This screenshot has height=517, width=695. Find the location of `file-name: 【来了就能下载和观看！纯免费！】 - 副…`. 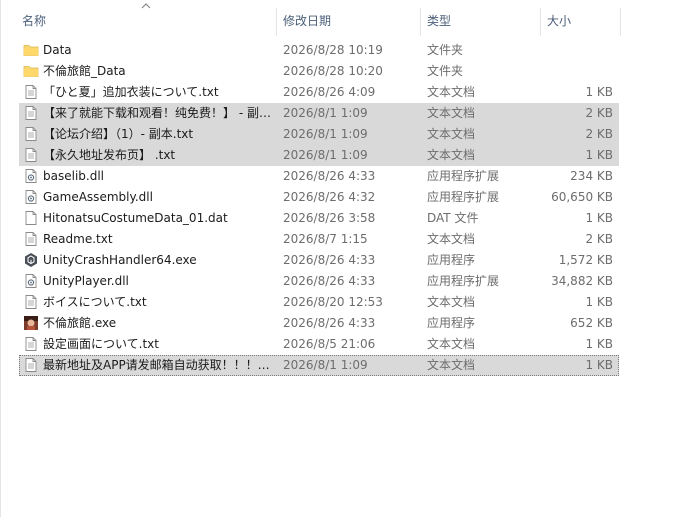

file-name: 【来了就能下载和观看！纯免费！】 - 副… is located at coordinates (157, 113).